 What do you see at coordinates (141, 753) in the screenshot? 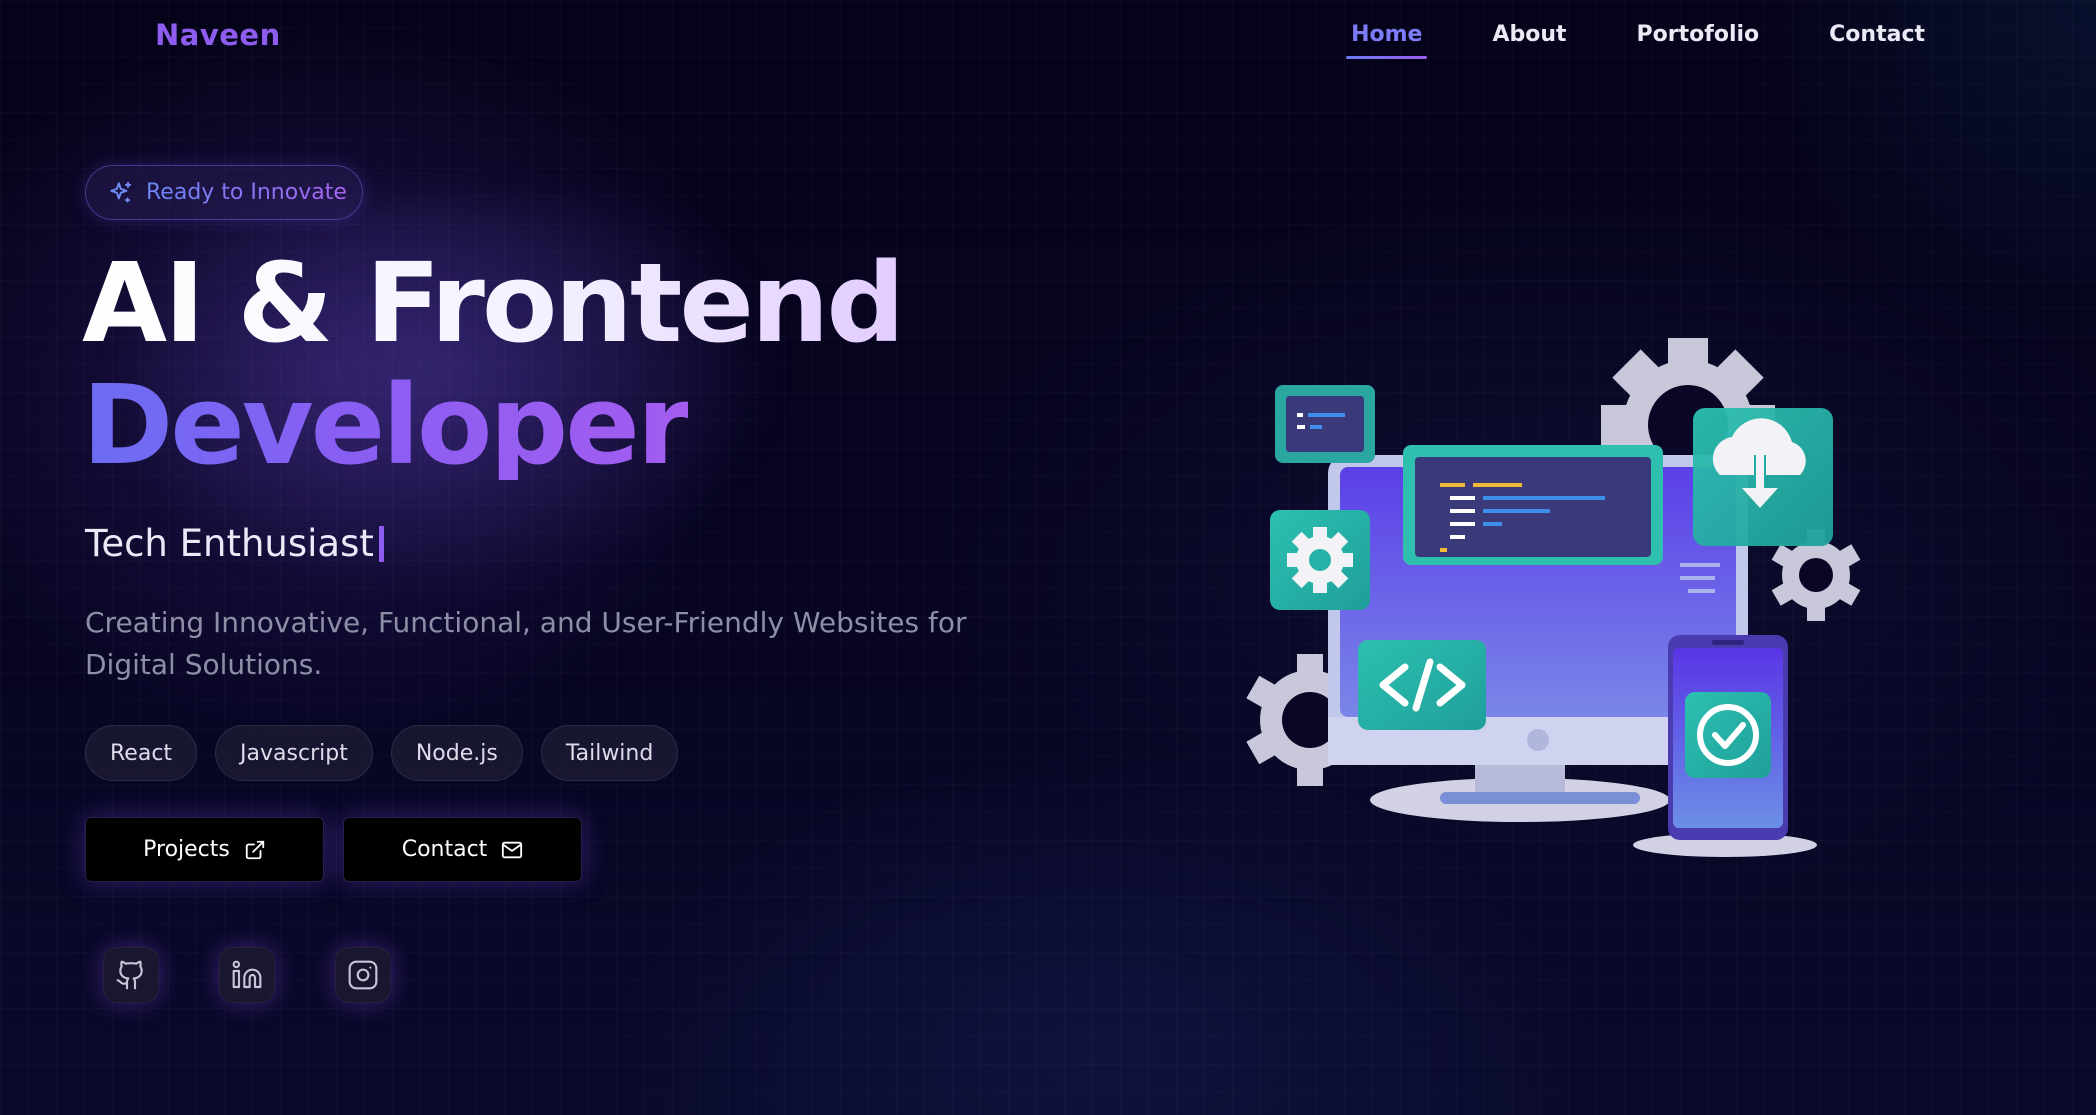
I see `tag-react: React` at bounding box center [141, 753].